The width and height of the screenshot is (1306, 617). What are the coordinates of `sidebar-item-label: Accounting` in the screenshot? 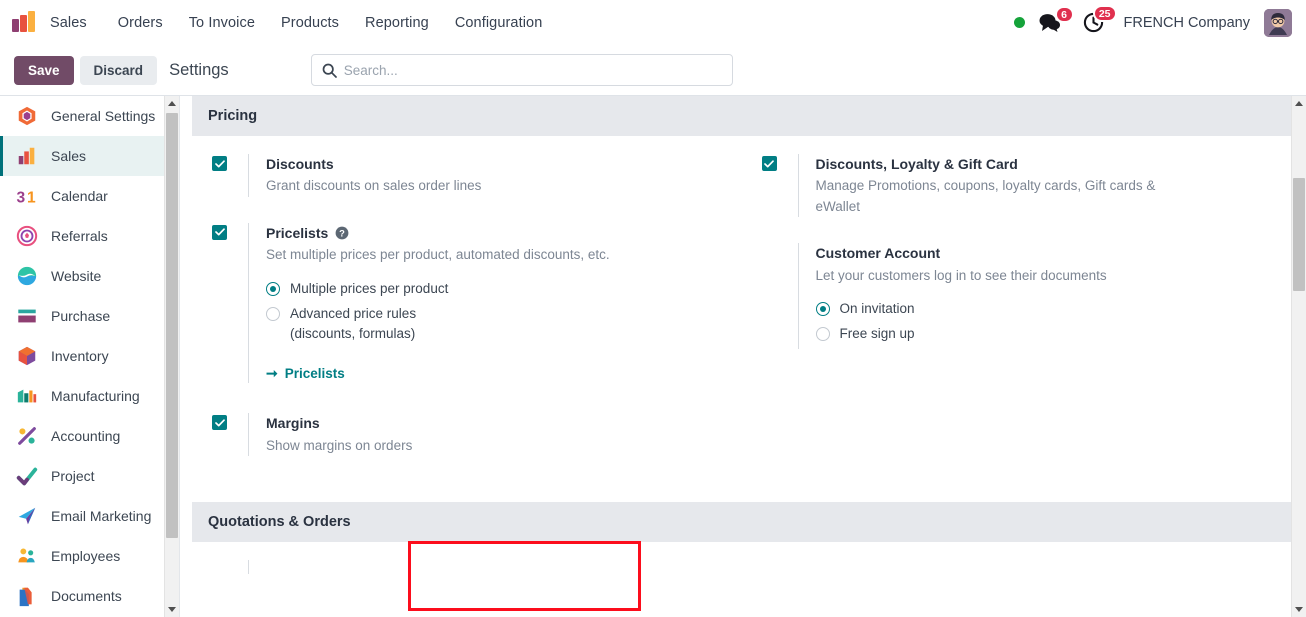 It's located at (86, 436).